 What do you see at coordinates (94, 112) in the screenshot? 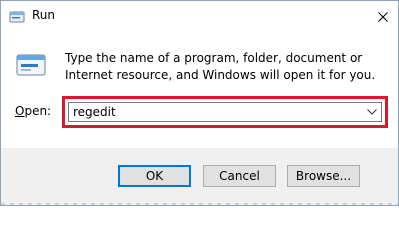
I see `open-input: regedit` at bounding box center [94, 112].